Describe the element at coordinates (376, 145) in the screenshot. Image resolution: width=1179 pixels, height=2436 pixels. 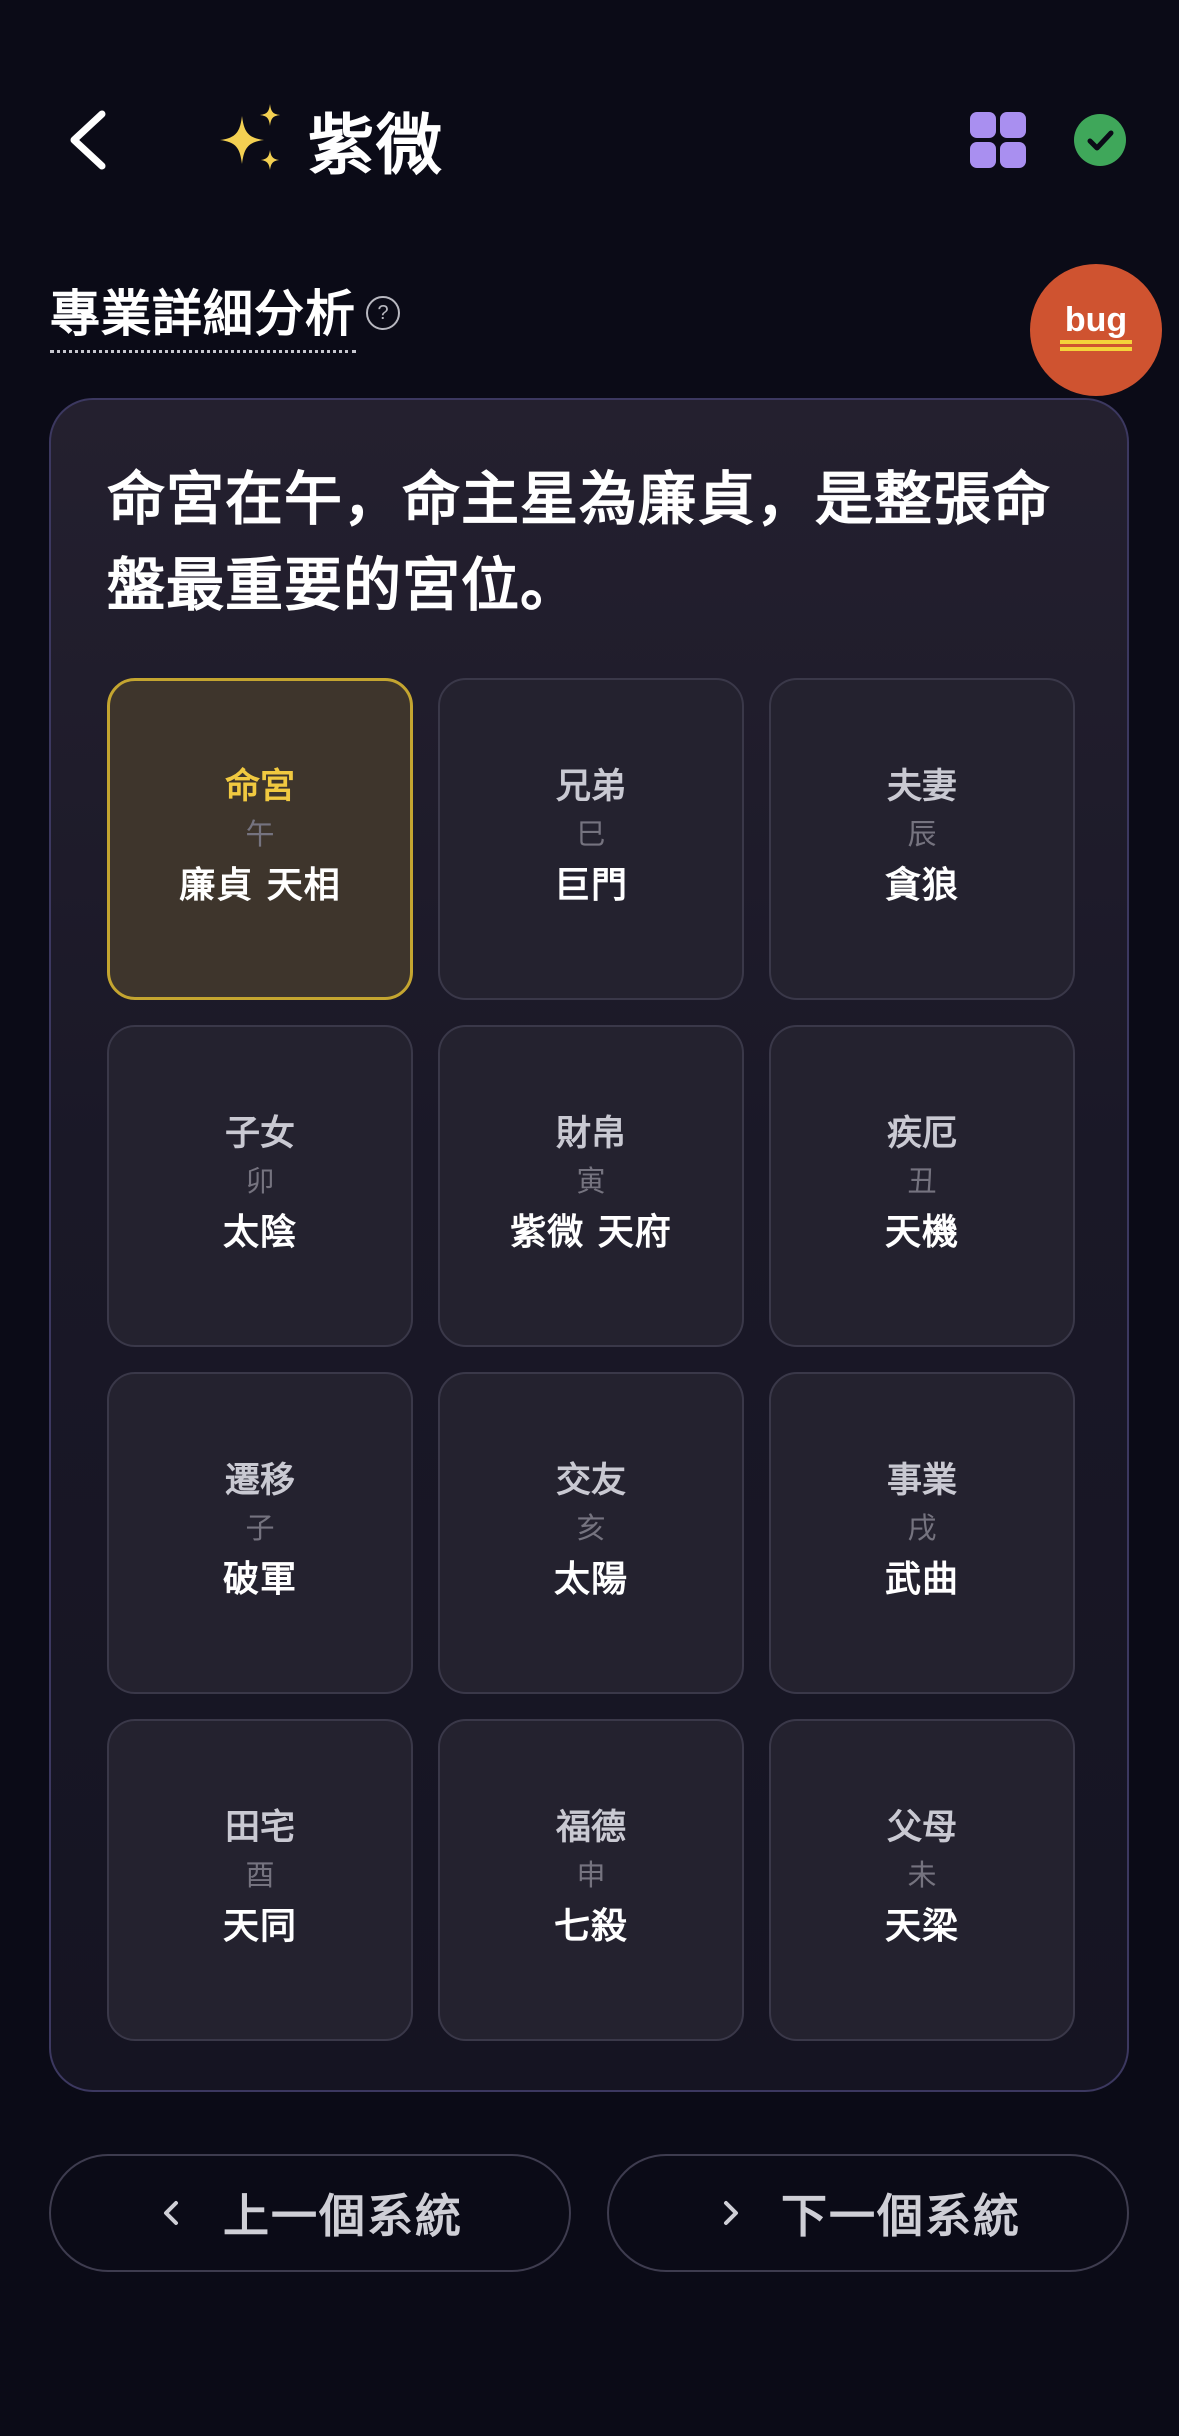
I see `app-title: 紫微` at that location.